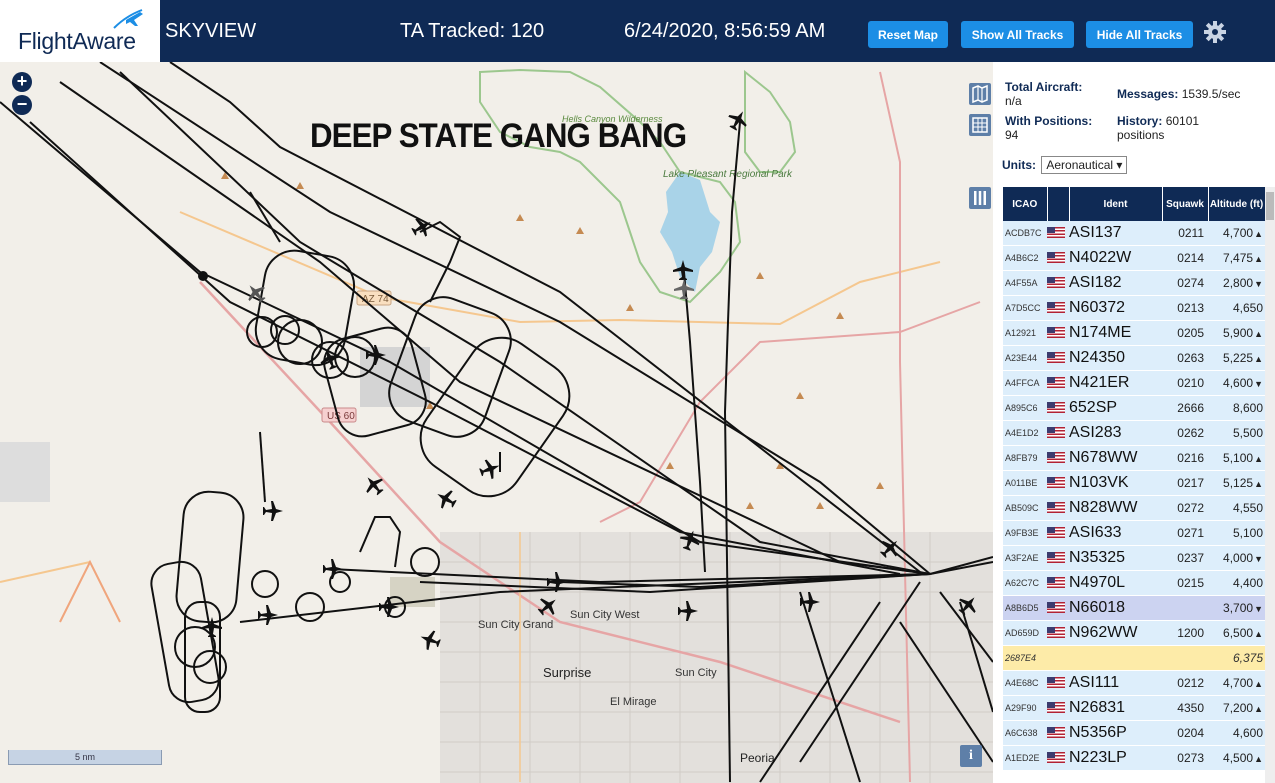 This screenshot has width=1275, height=783. I want to click on table-row: A8FB79 N678WW 0216 5,100▲, so click(1134, 458).